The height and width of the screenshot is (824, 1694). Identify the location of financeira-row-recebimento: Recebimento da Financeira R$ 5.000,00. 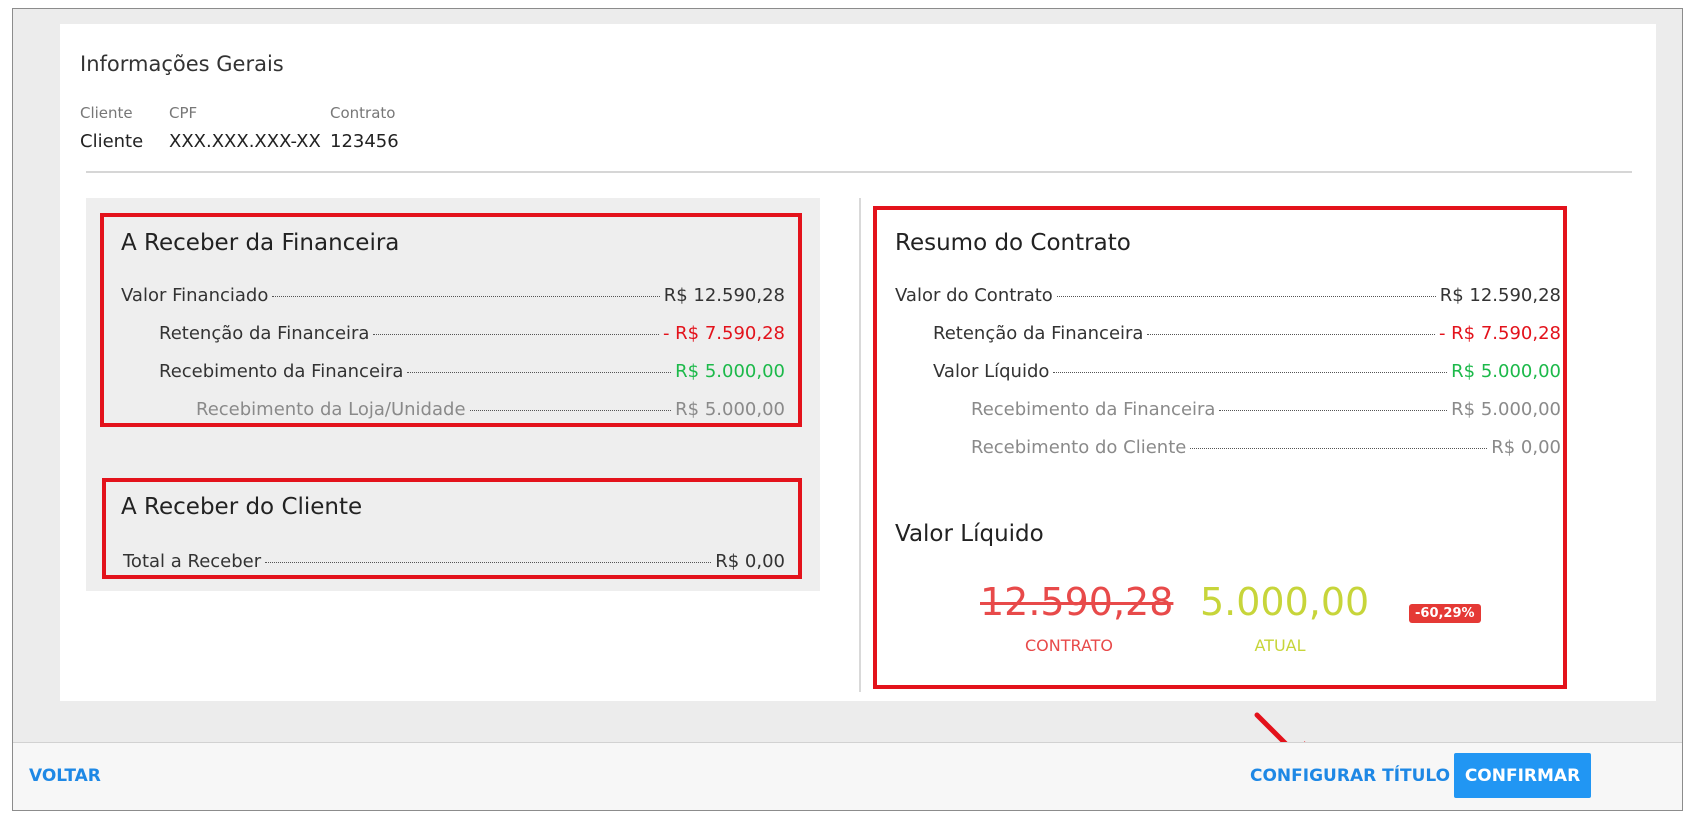
(472, 371).